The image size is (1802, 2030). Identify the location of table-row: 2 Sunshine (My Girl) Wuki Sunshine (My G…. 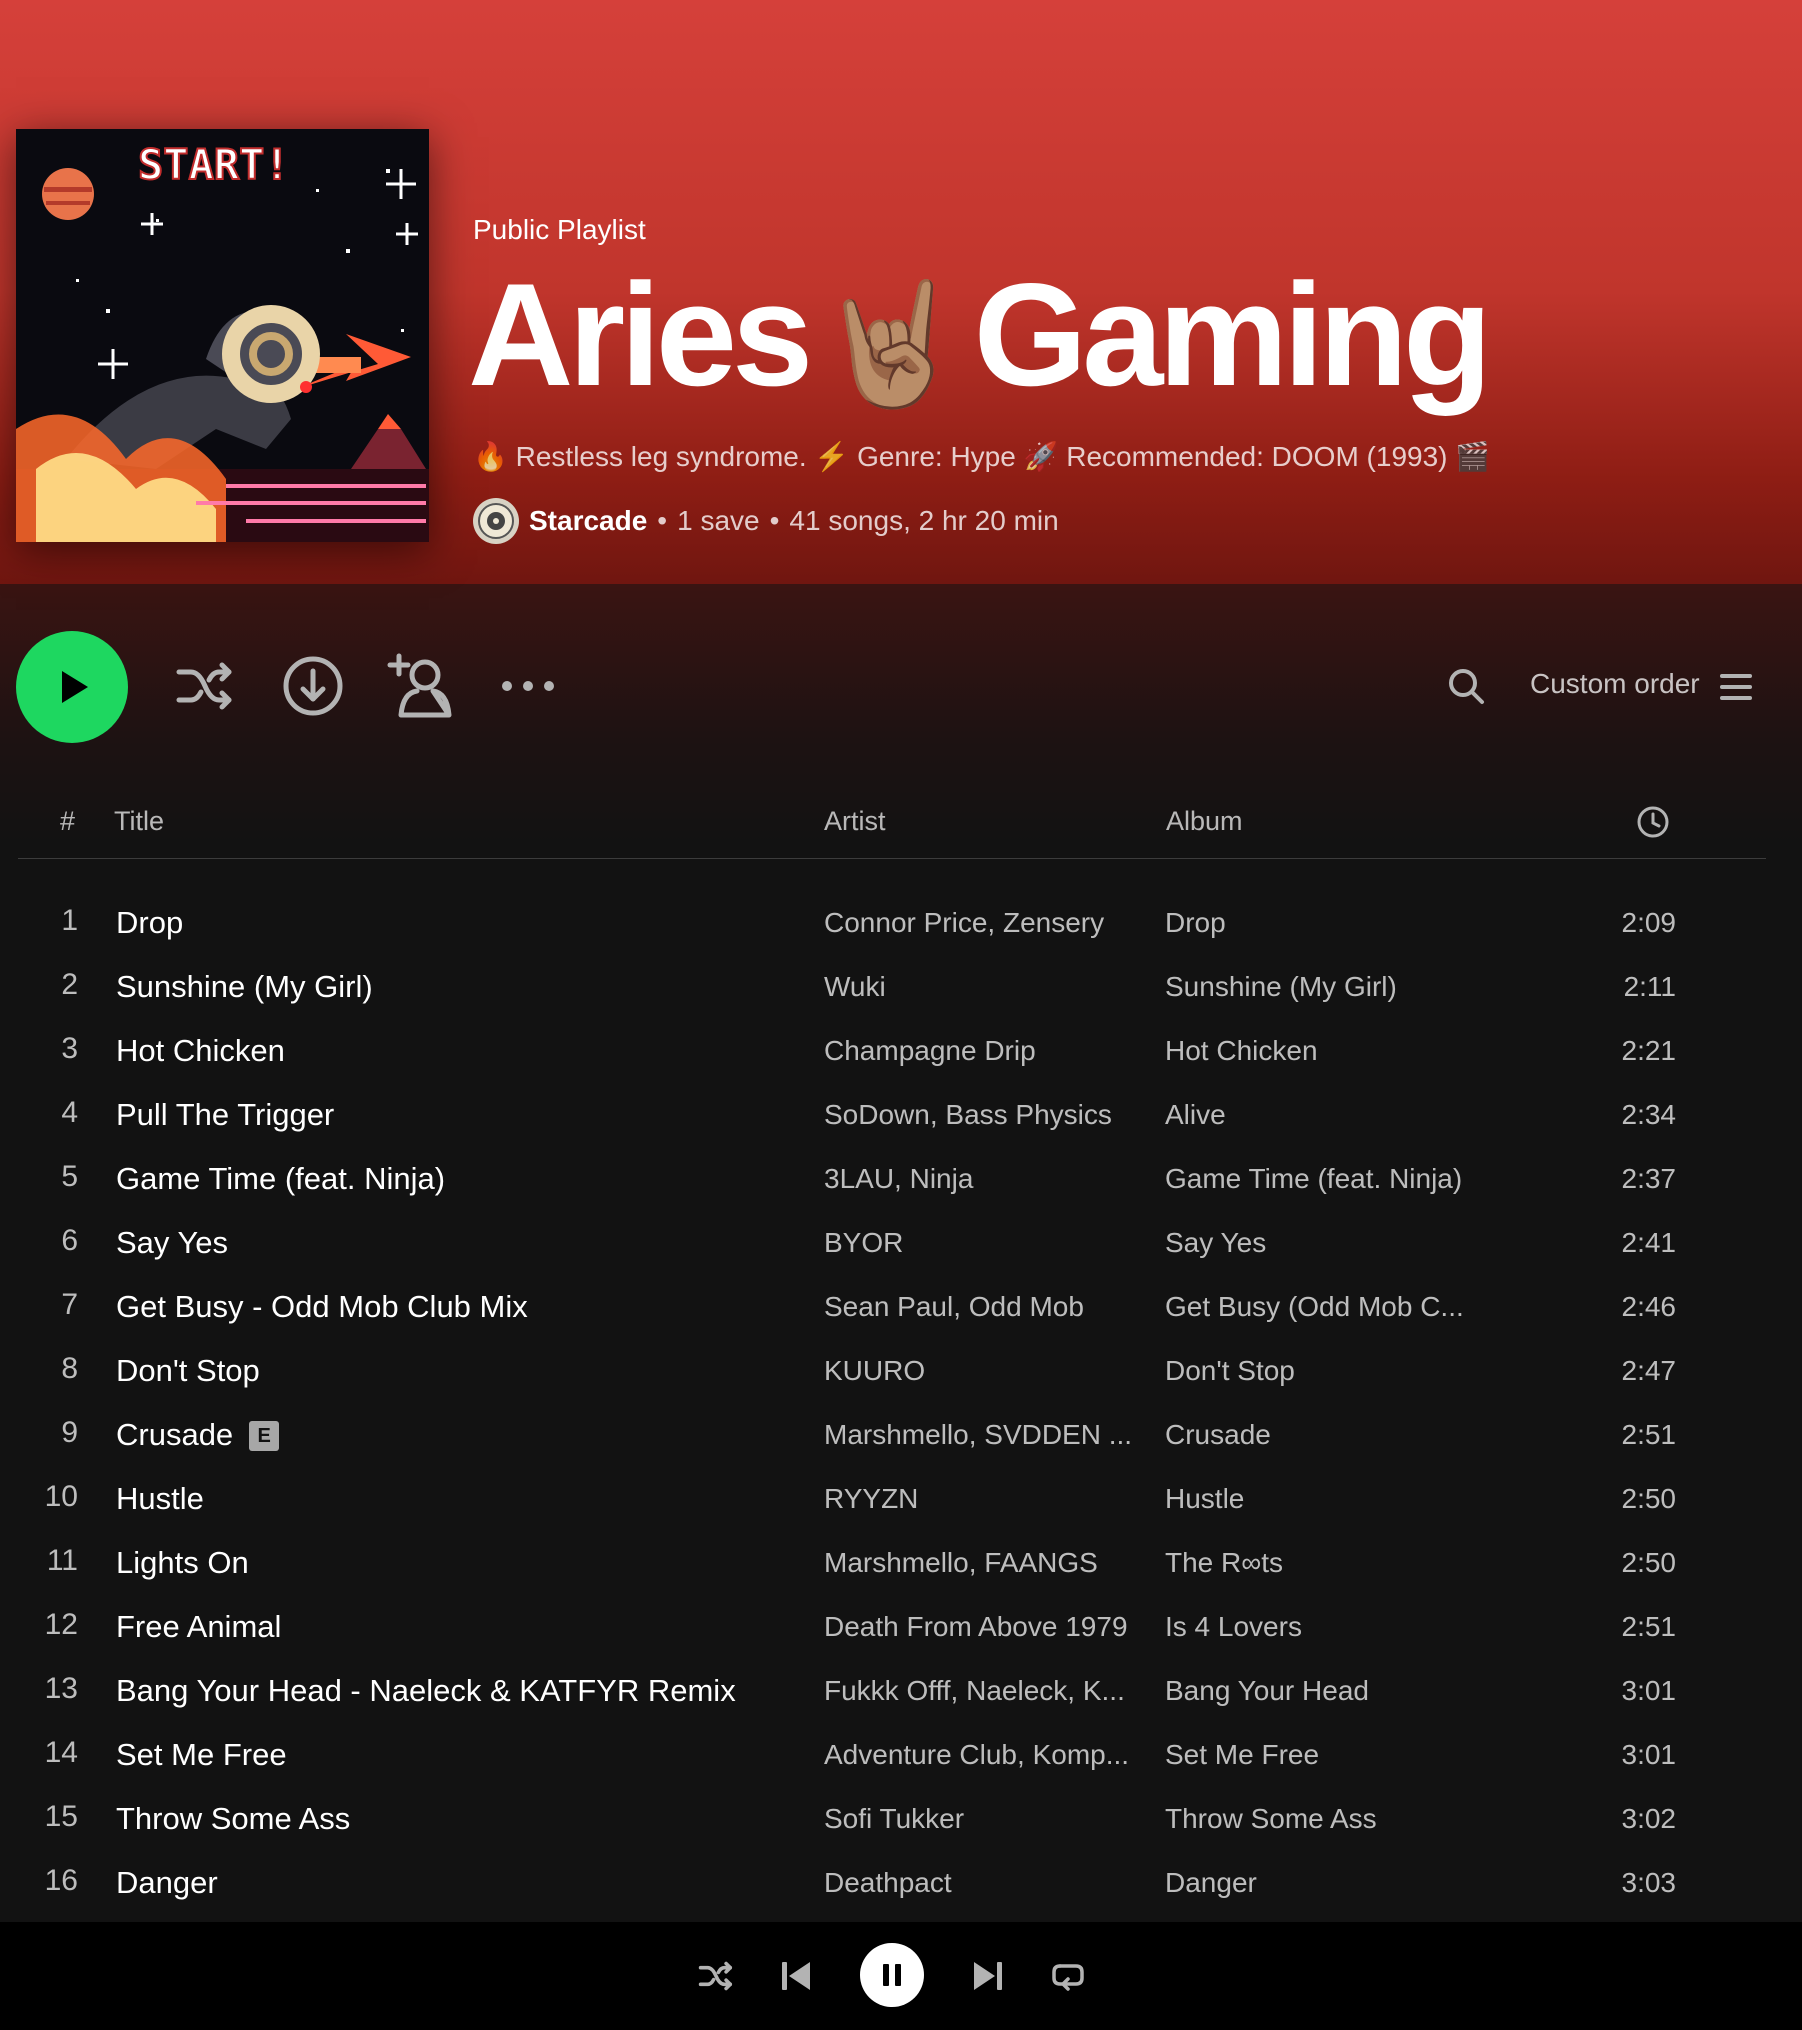
(901, 988).